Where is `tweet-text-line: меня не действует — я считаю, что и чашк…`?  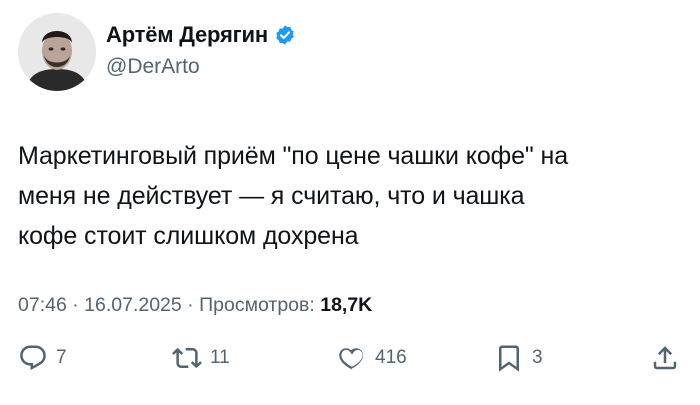
tweet-text-line: меня не действует — я считаю, что и чашк… is located at coordinates (271, 196).